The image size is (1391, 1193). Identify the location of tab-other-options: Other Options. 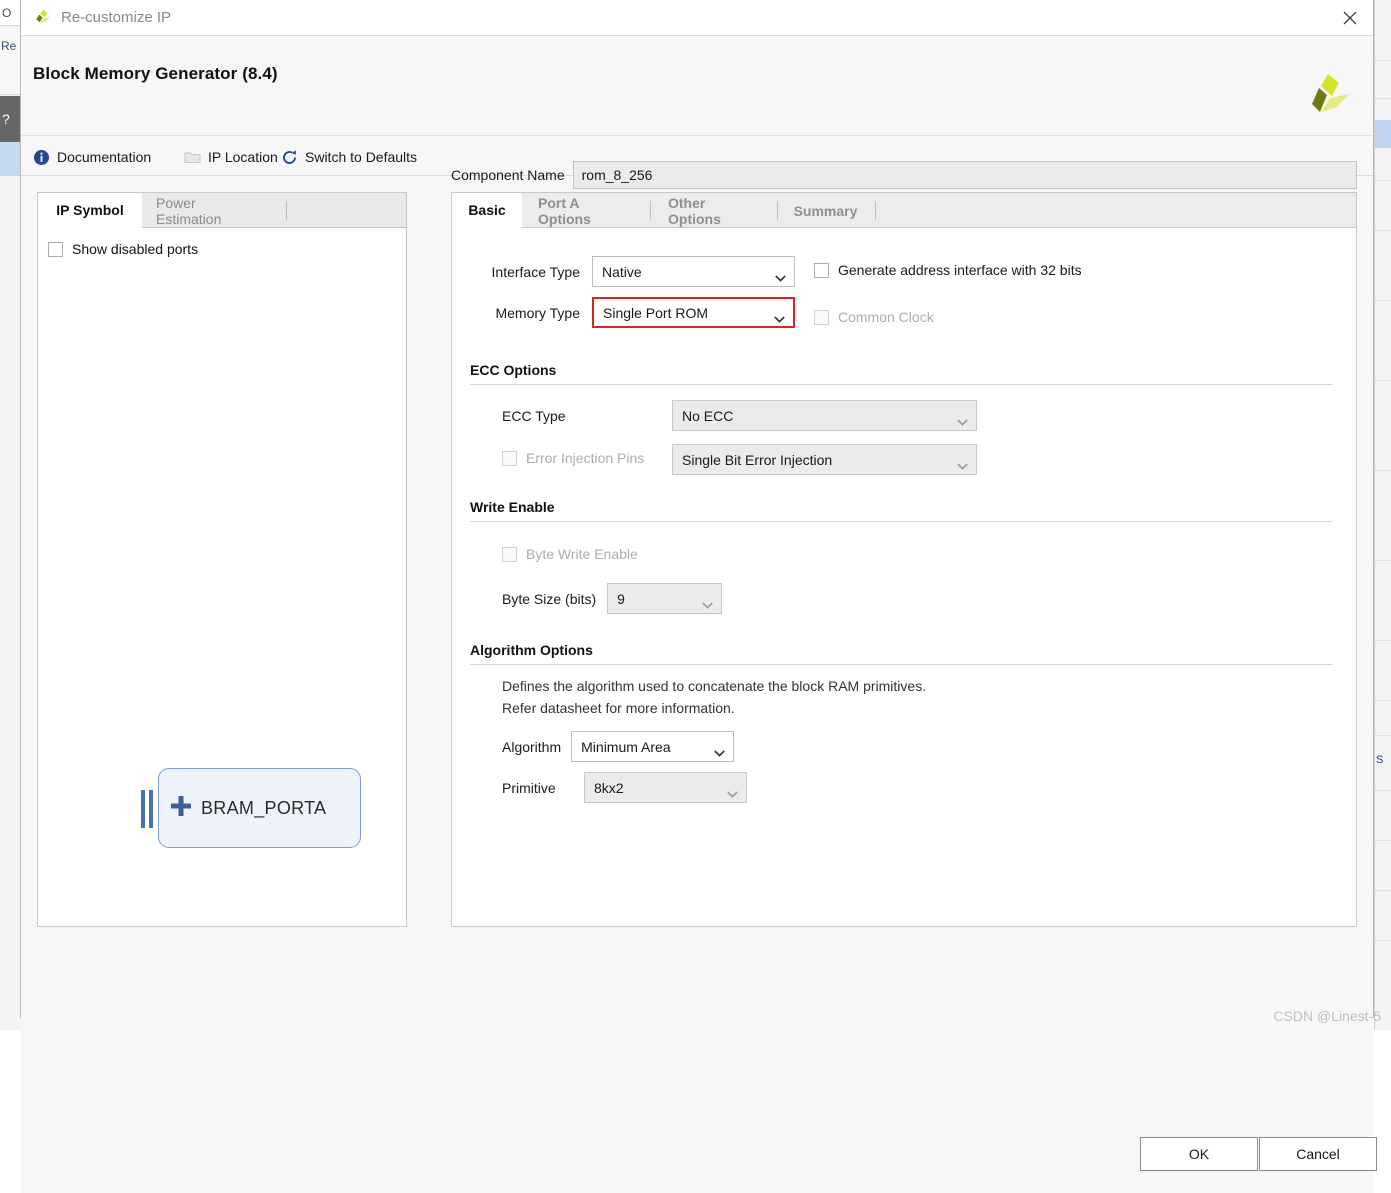
(712, 210).